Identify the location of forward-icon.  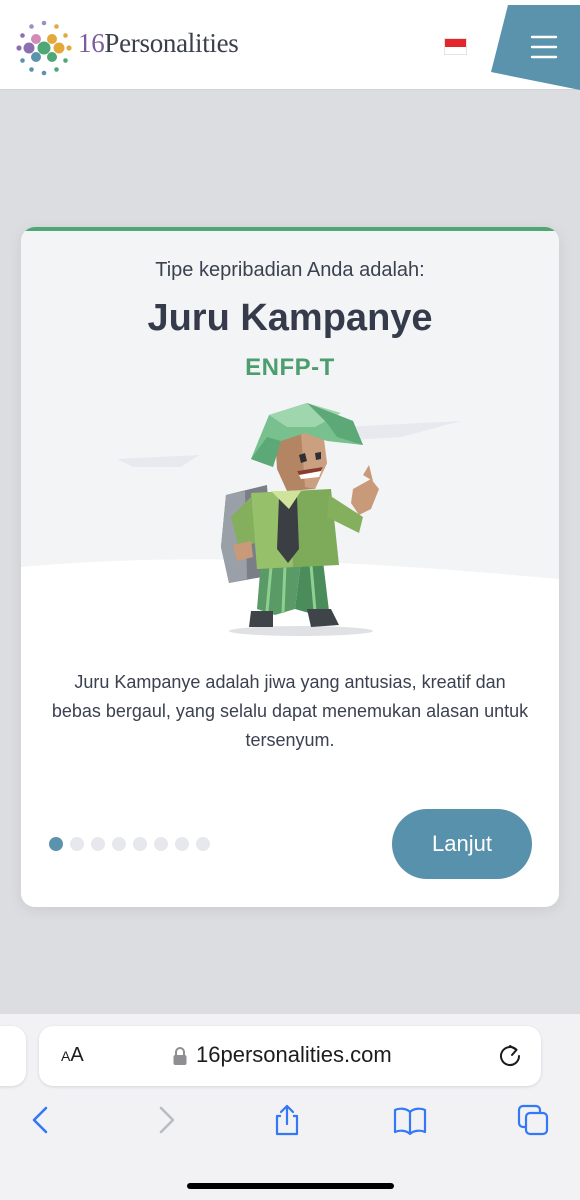
(166, 1120).